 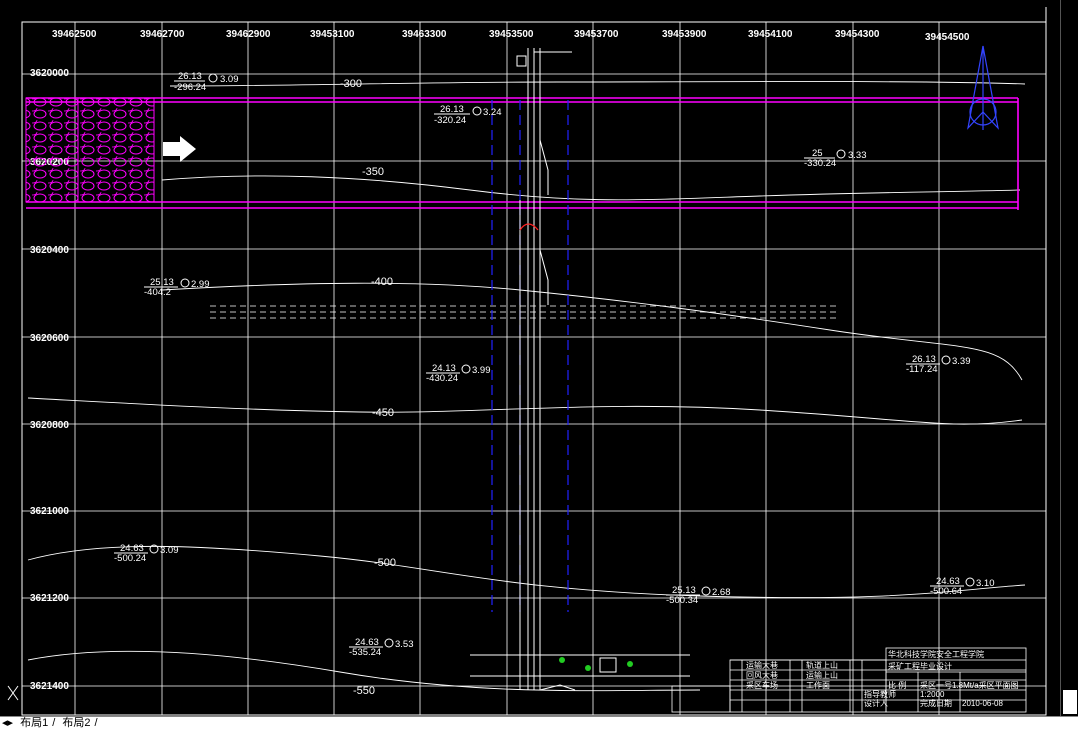 What do you see at coordinates (880, 694) in the screenshot?
I see `checker-label: 指导教师` at bounding box center [880, 694].